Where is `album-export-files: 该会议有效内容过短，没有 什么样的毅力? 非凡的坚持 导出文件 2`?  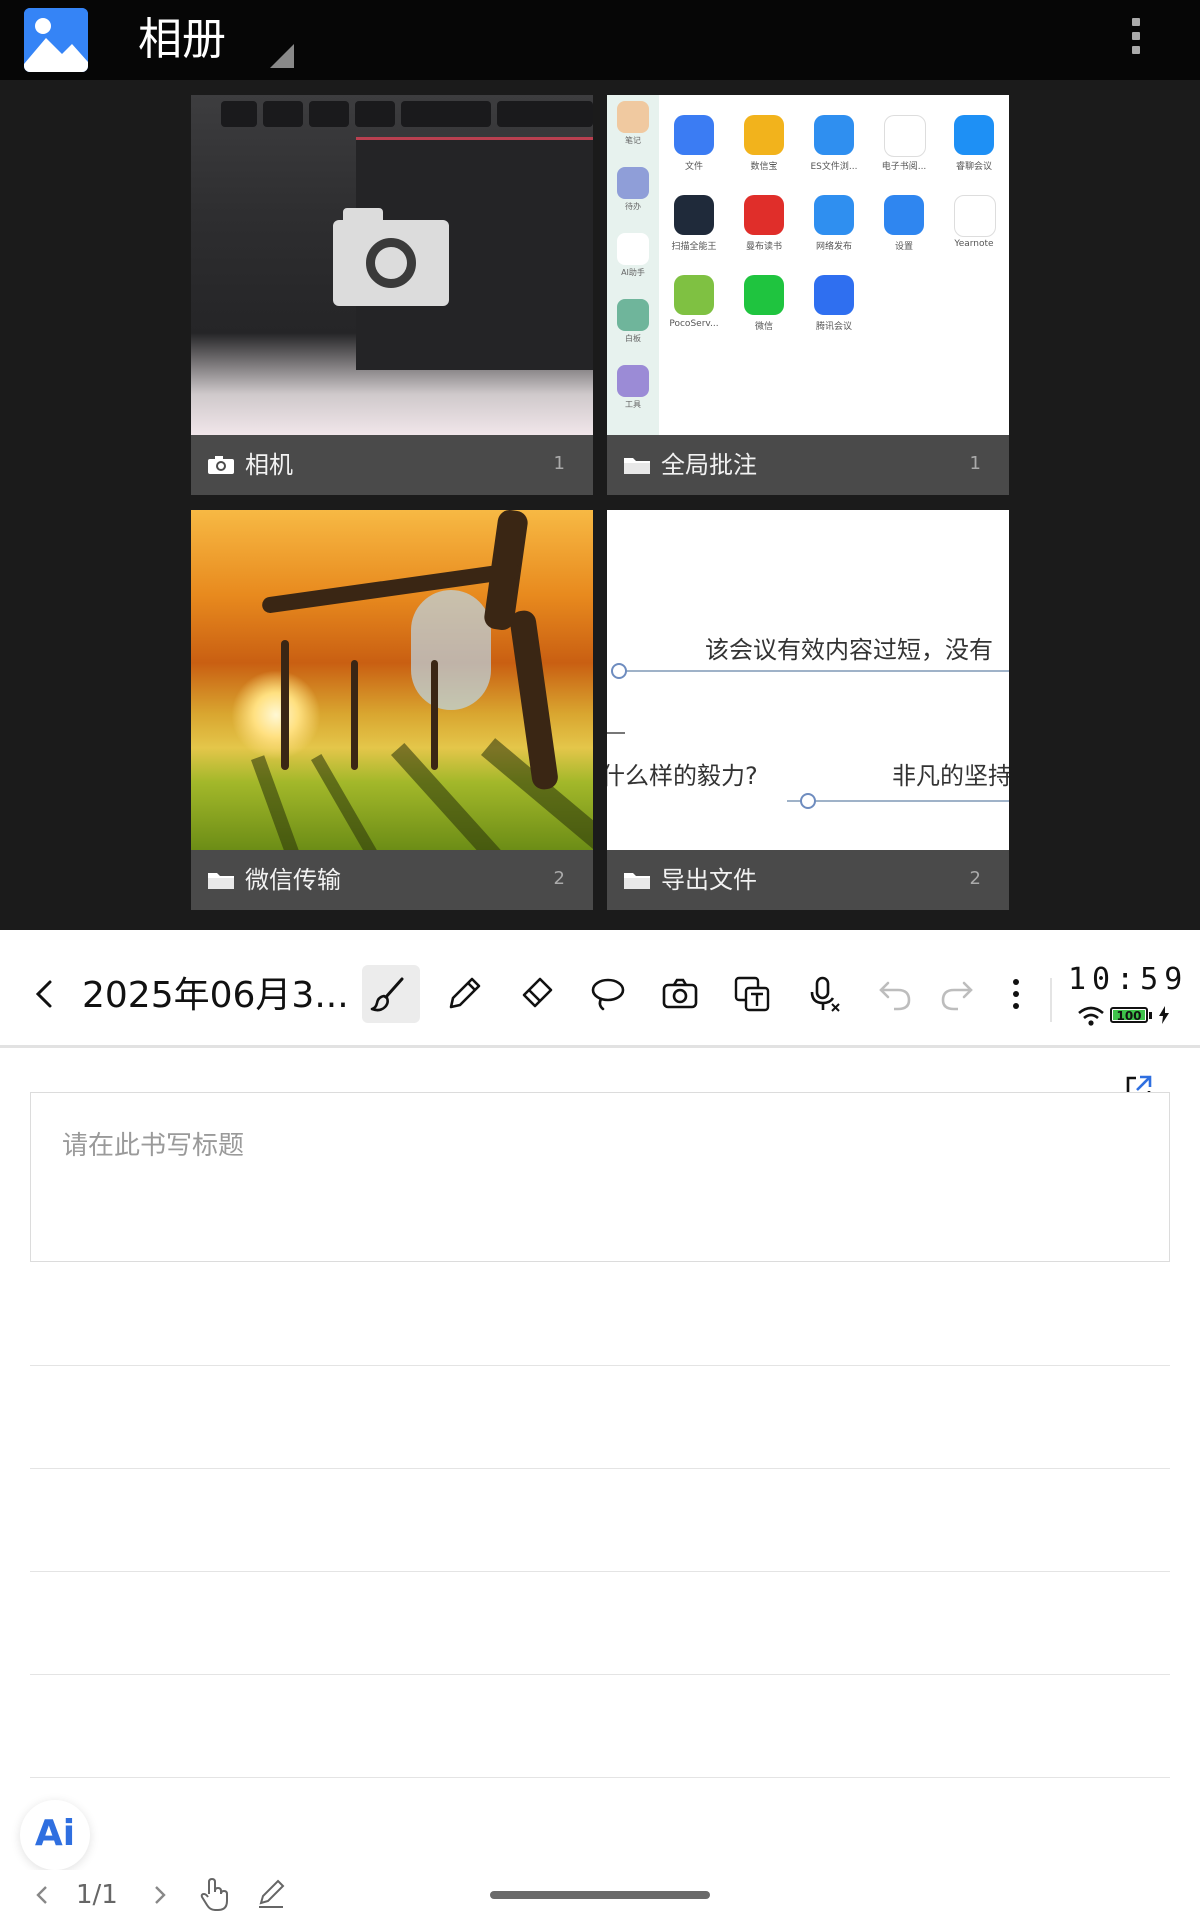 album-export-files: 该会议有效内容过短，没有 什么样的毅力? 非凡的坚持 导出文件 2 is located at coordinates (808, 710).